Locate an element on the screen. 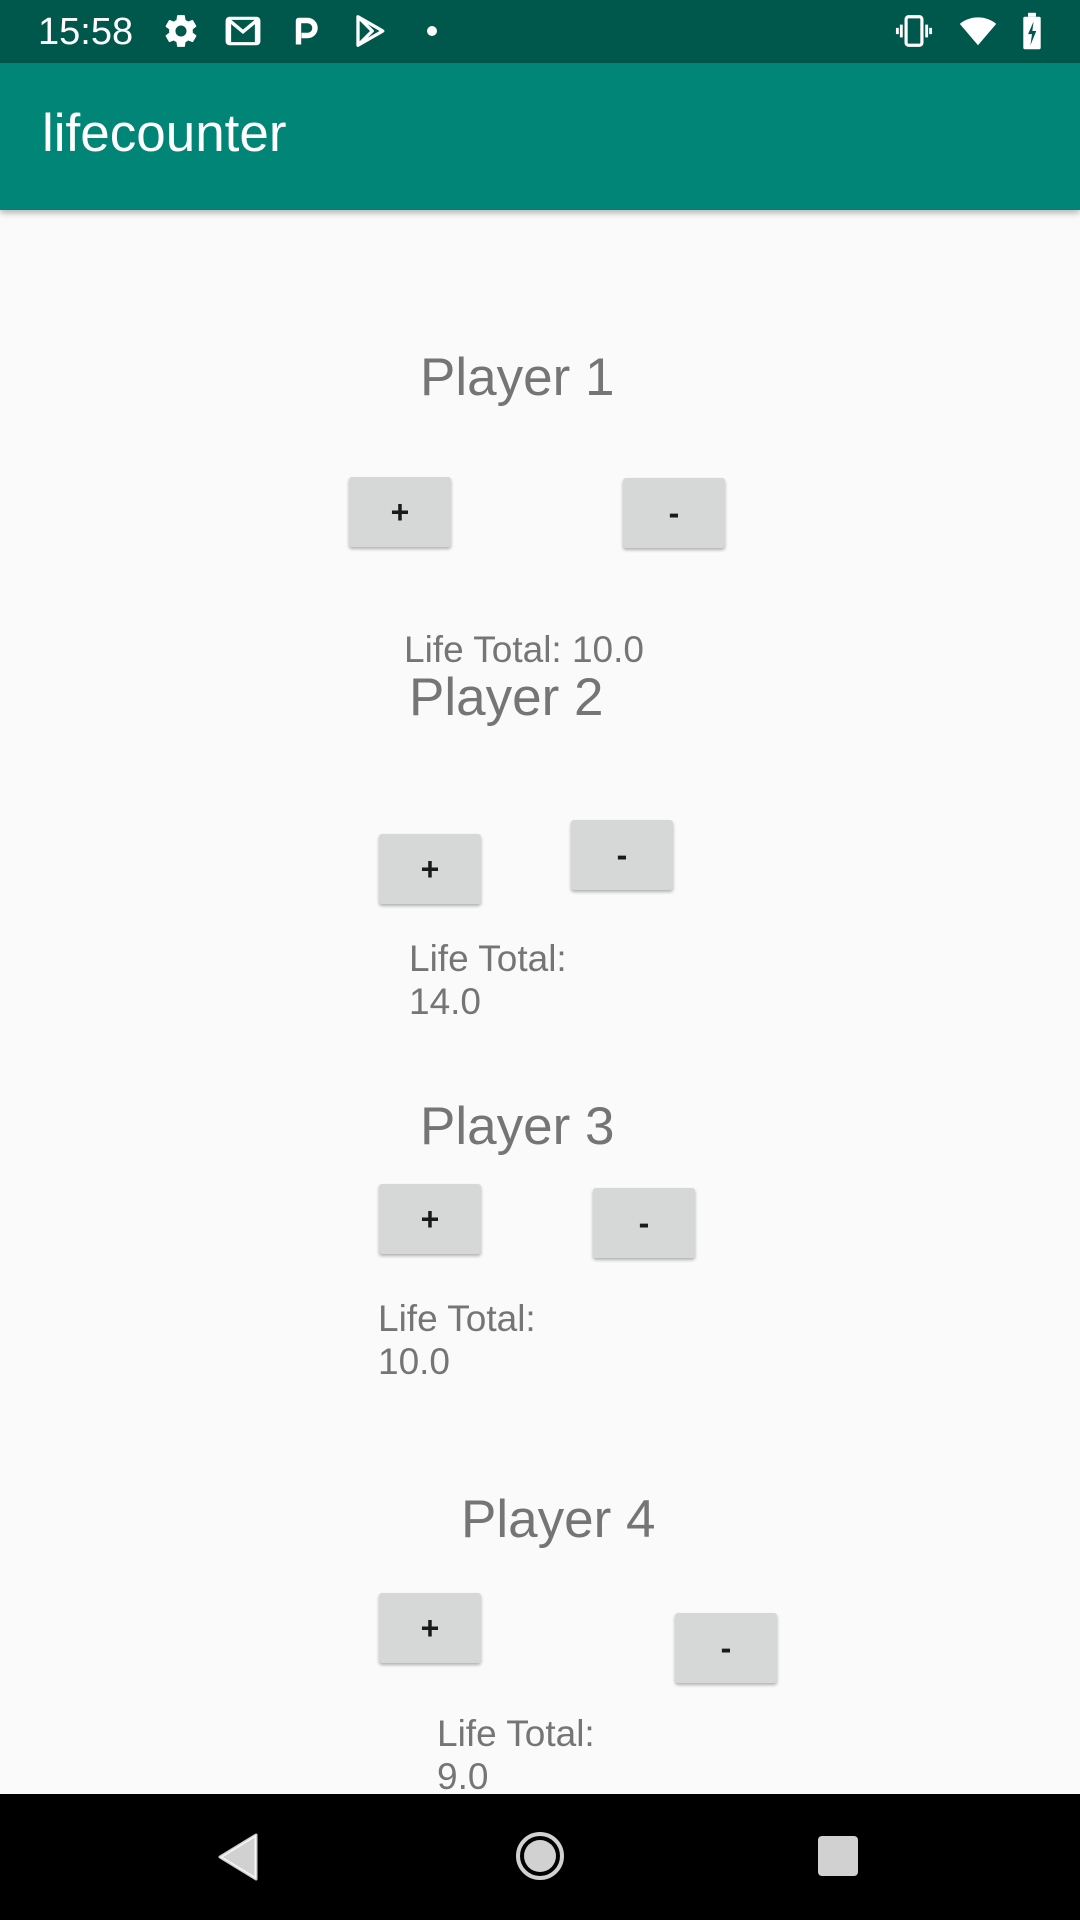 This screenshot has height=1920, width=1080. recents-icon is located at coordinates (838, 1856).